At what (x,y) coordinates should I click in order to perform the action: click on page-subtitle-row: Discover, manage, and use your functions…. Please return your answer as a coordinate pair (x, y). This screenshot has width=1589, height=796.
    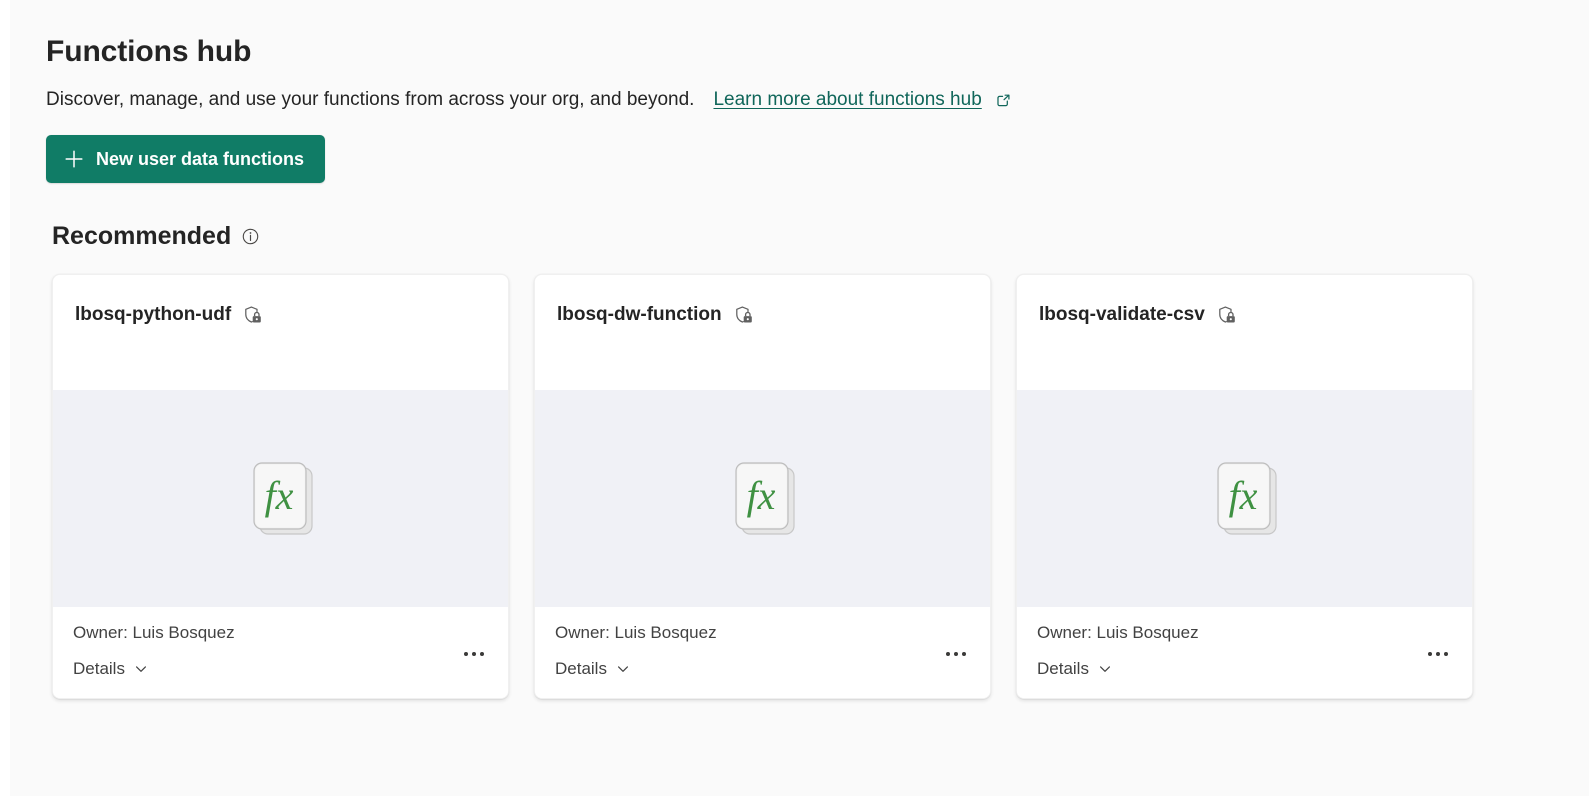
    Looking at the image, I should click on (817, 100).